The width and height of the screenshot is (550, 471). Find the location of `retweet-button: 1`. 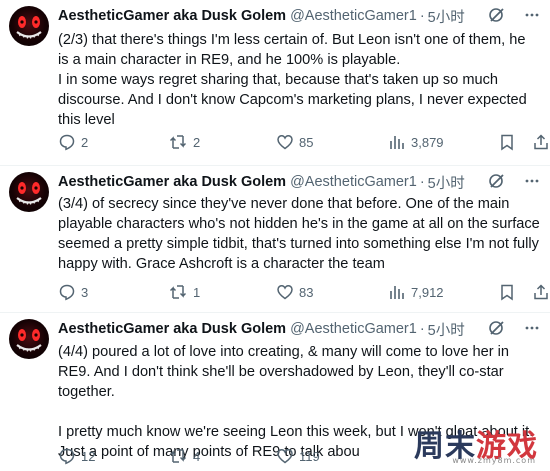

retweet-button: 1 is located at coordinates (184, 292).